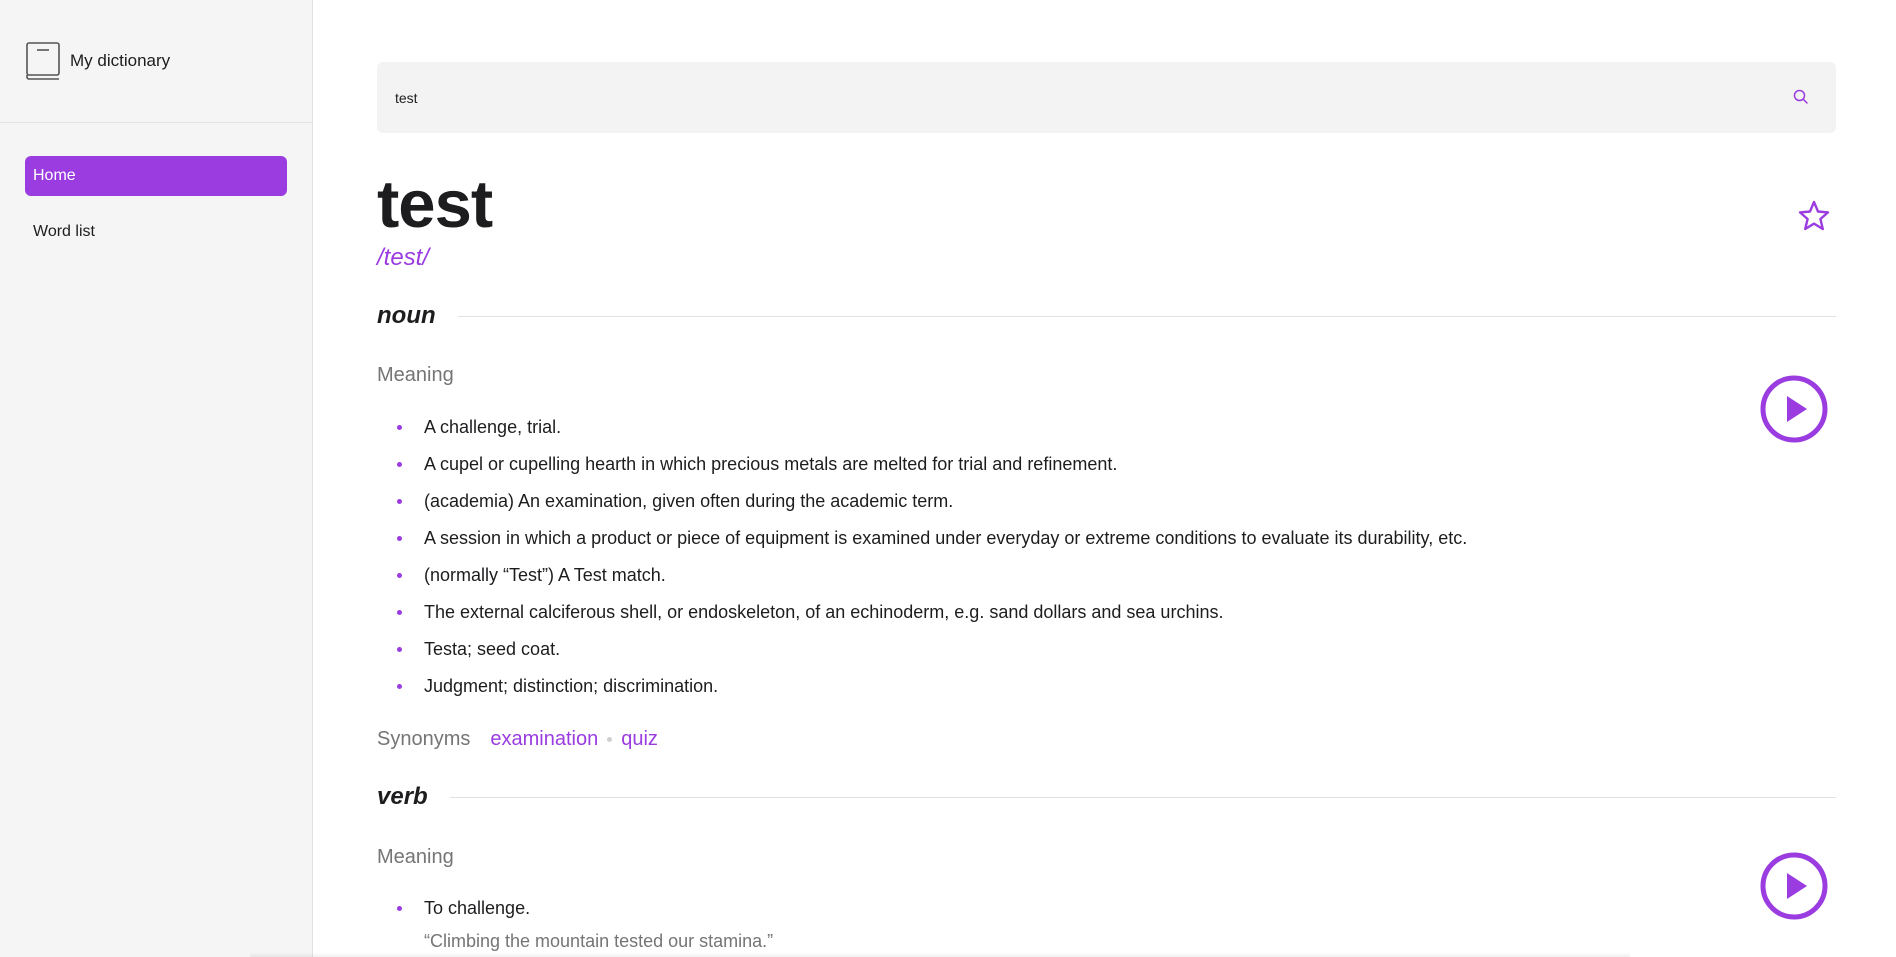 This screenshot has height=957, width=1896. Describe the element at coordinates (639, 739) in the screenshot. I see `synonym-link: quiz` at that location.